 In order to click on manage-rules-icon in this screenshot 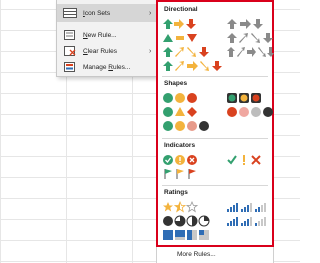, I will do `click(70, 67)`.